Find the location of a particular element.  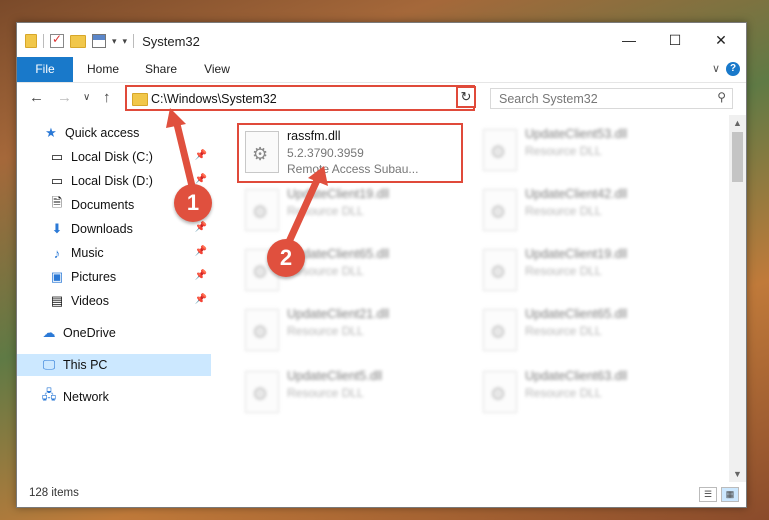

scroll-down-icon: ▼ is located at coordinates (737, 474).